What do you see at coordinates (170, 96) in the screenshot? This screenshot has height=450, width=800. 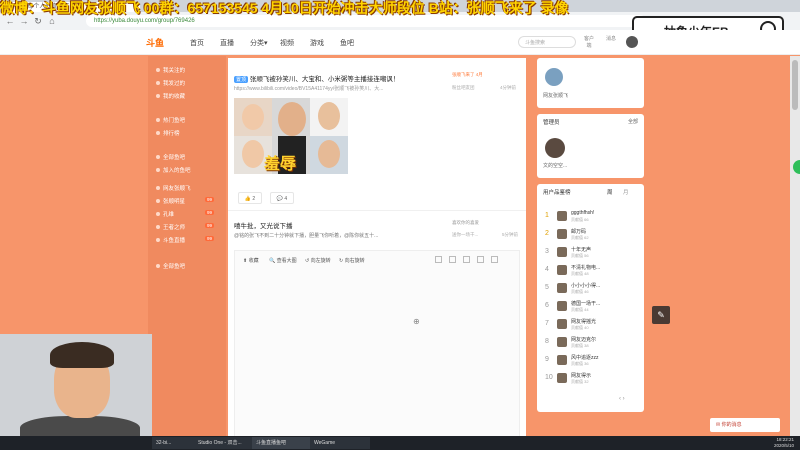 I see `sidebar-item-favorites: 我的收藏` at bounding box center [170, 96].